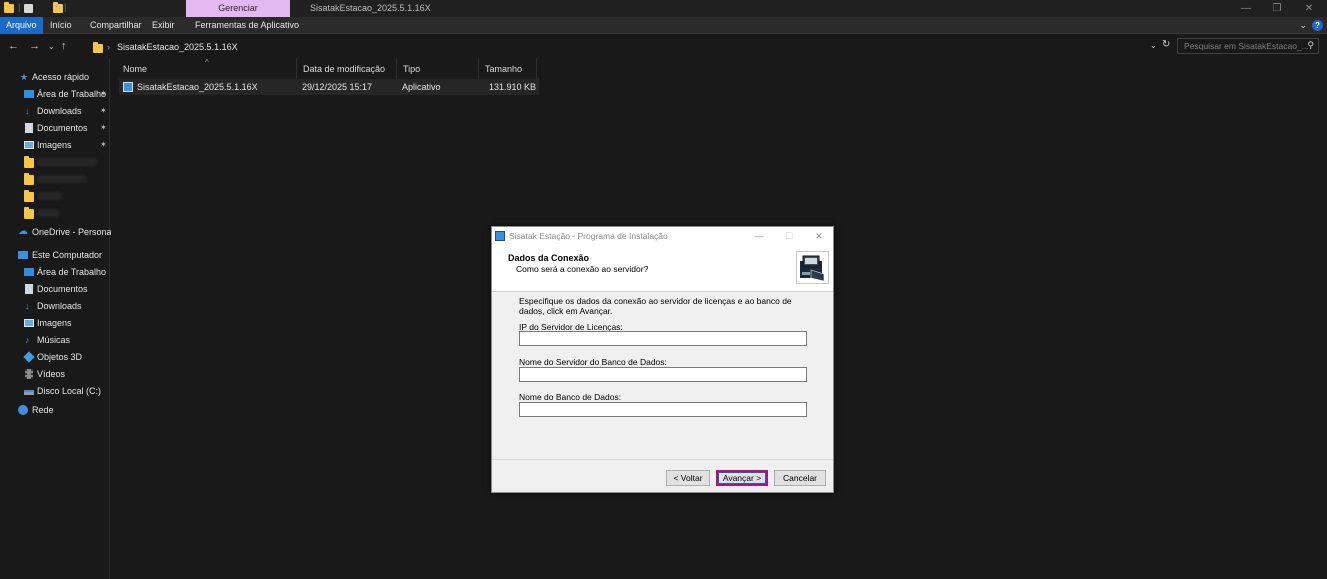  What do you see at coordinates (34, 46) in the screenshot?
I see `forward-arrow-icon: →` at bounding box center [34, 46].